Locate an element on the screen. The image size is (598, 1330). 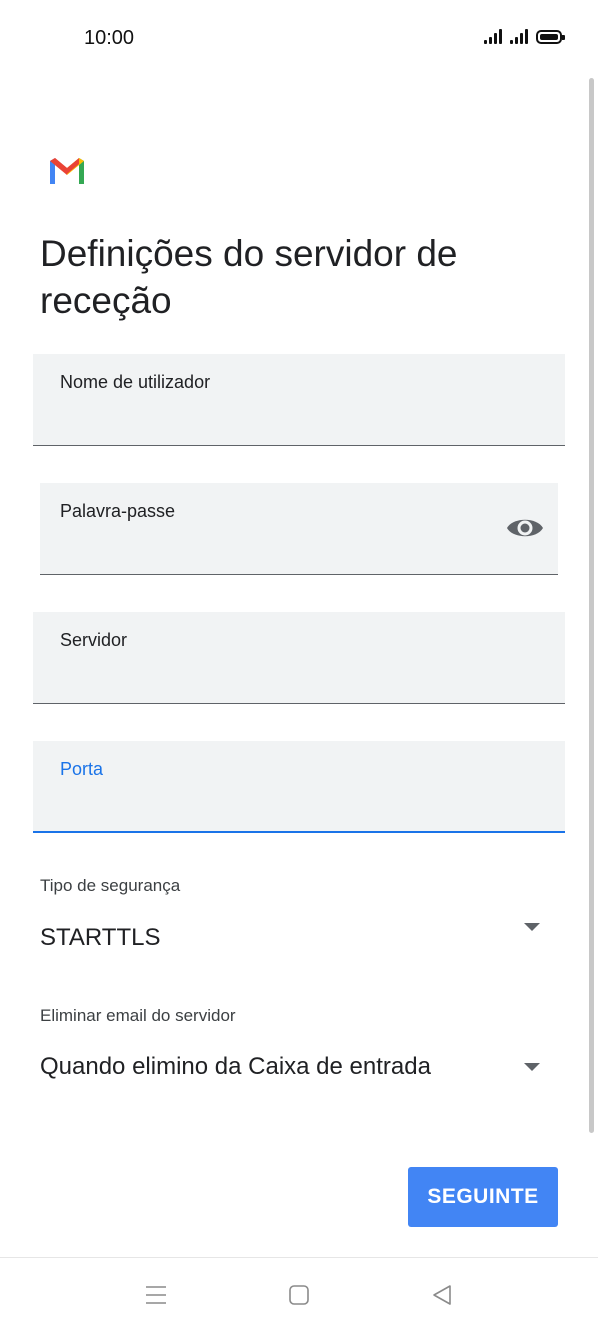
password-input is located at coordinates (279, 549).